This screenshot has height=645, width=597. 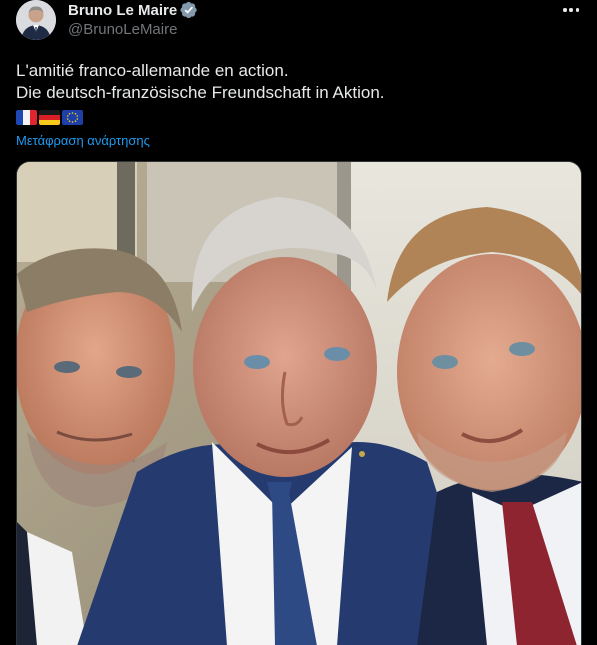 I want to click on tweet-header: Bruno Le Maire @BrunoLeMaire, so click(x=298, y=22).